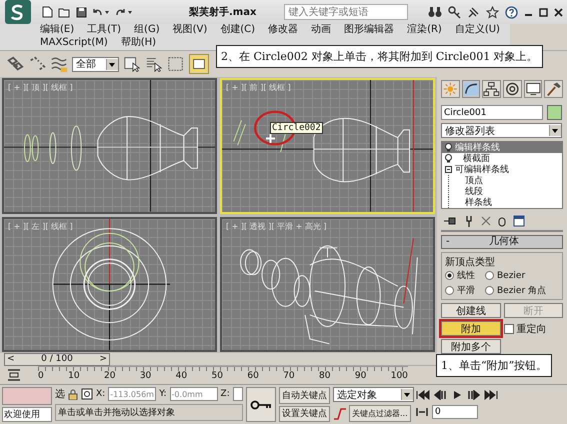 This screenshot has width=567, height=424. Describe the element at coordinates (554, 112) in the screenshot. I see `object-color-swatch` at that location.